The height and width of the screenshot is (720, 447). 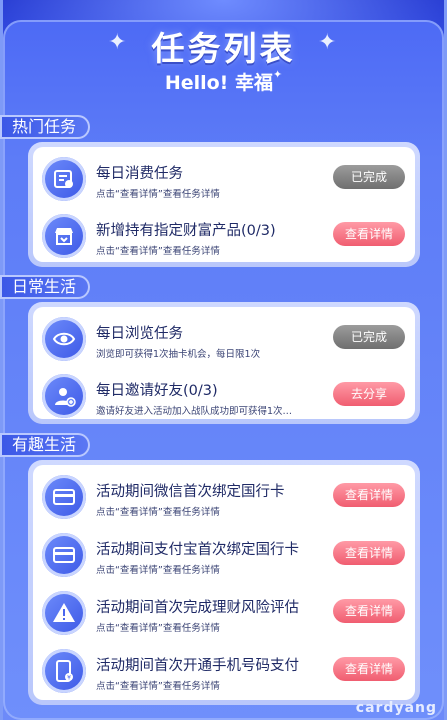 I want to click on section-label-fun: 有趣生活, so click(x=45, y=445).